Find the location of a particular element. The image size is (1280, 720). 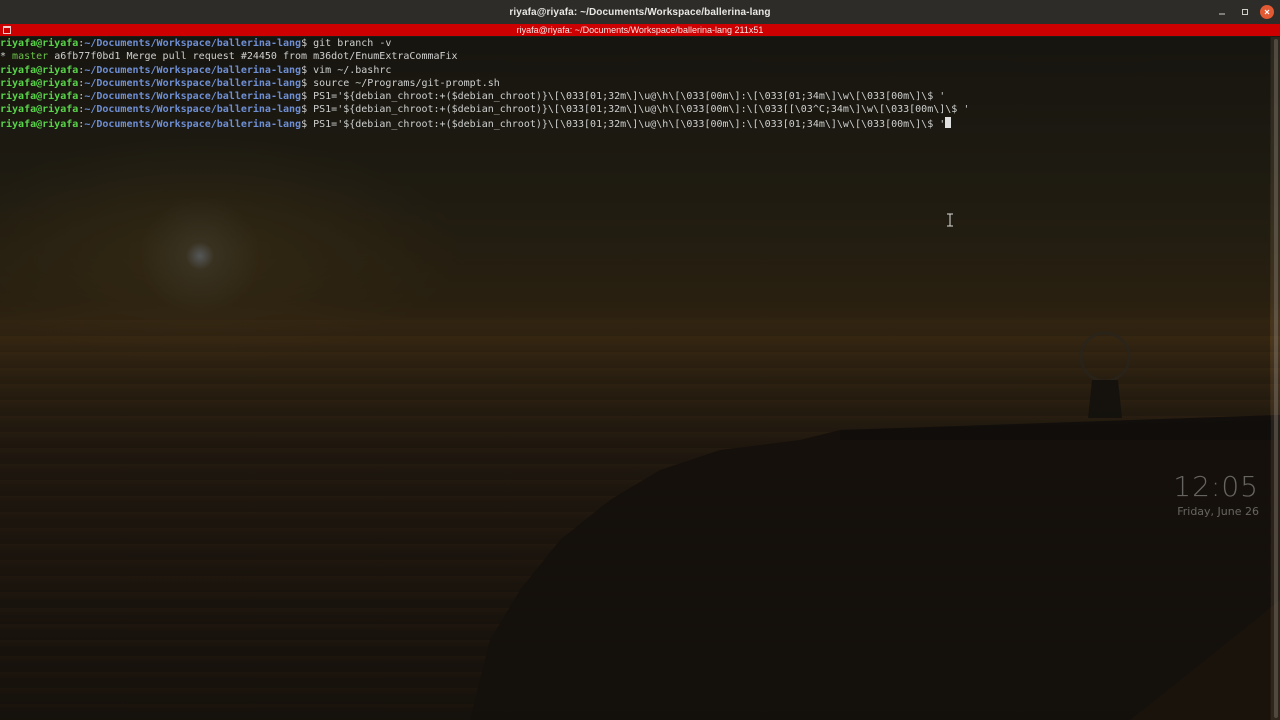

text-cursor is located at coordinates (948, 122).